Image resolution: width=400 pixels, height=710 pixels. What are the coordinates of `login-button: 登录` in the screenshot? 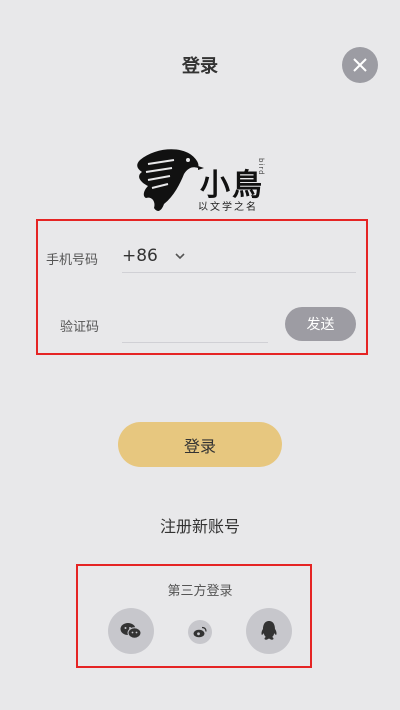 It's located at (200, 444).